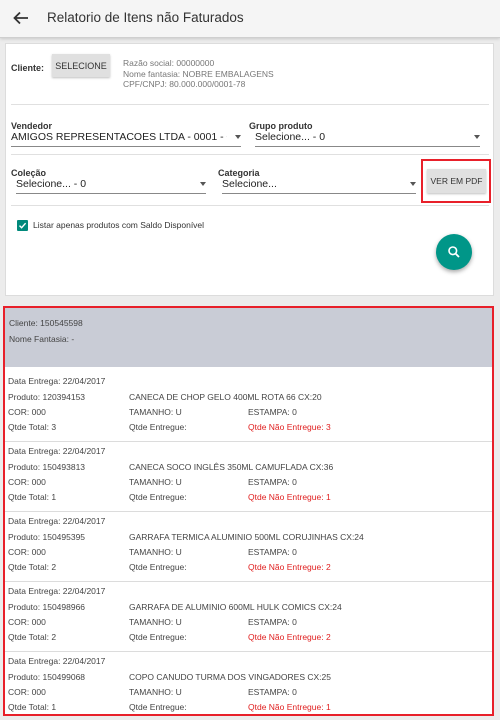  What do you see at coordinates (169, 63) in the screenshot?
I see `razao-social: Razão social: 00000000` at bounding box center [169, 63].